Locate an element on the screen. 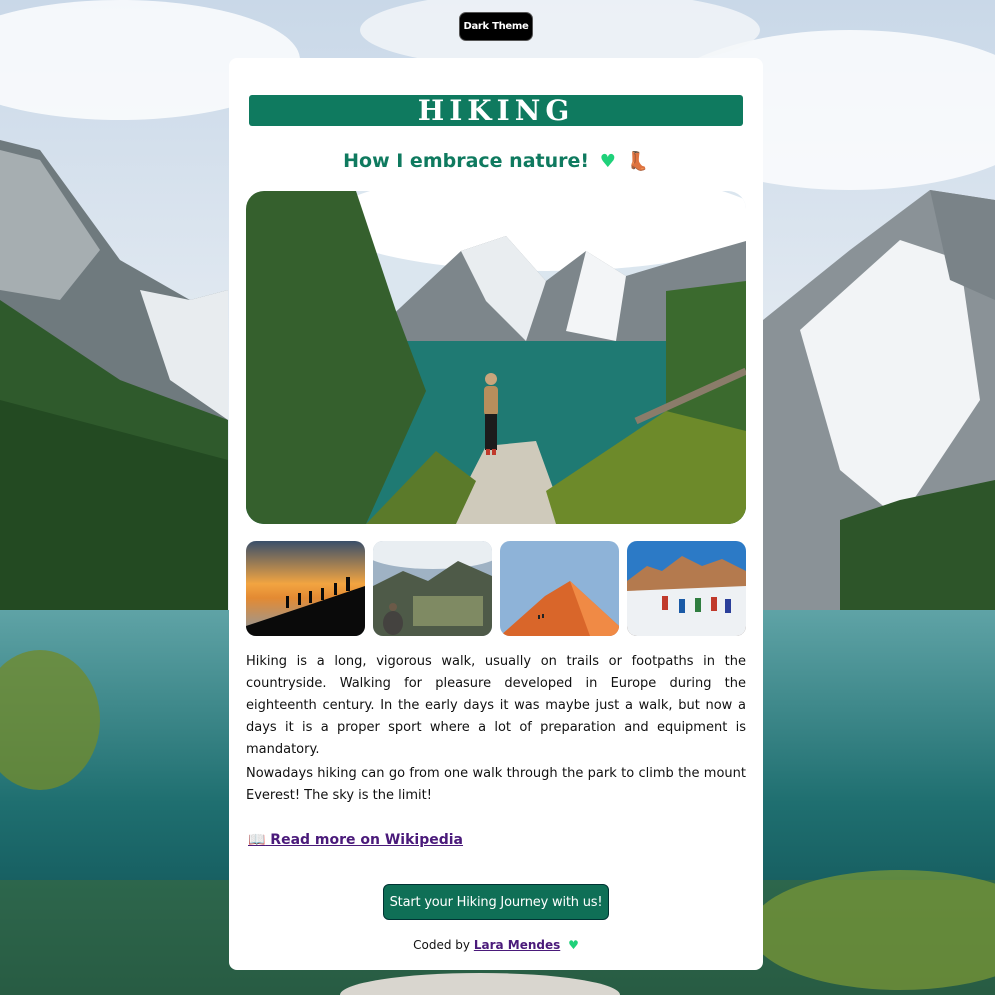 This screenshot has width=995, height=995. thumbnail-hikers-snow is located at coordinates (686, 588).